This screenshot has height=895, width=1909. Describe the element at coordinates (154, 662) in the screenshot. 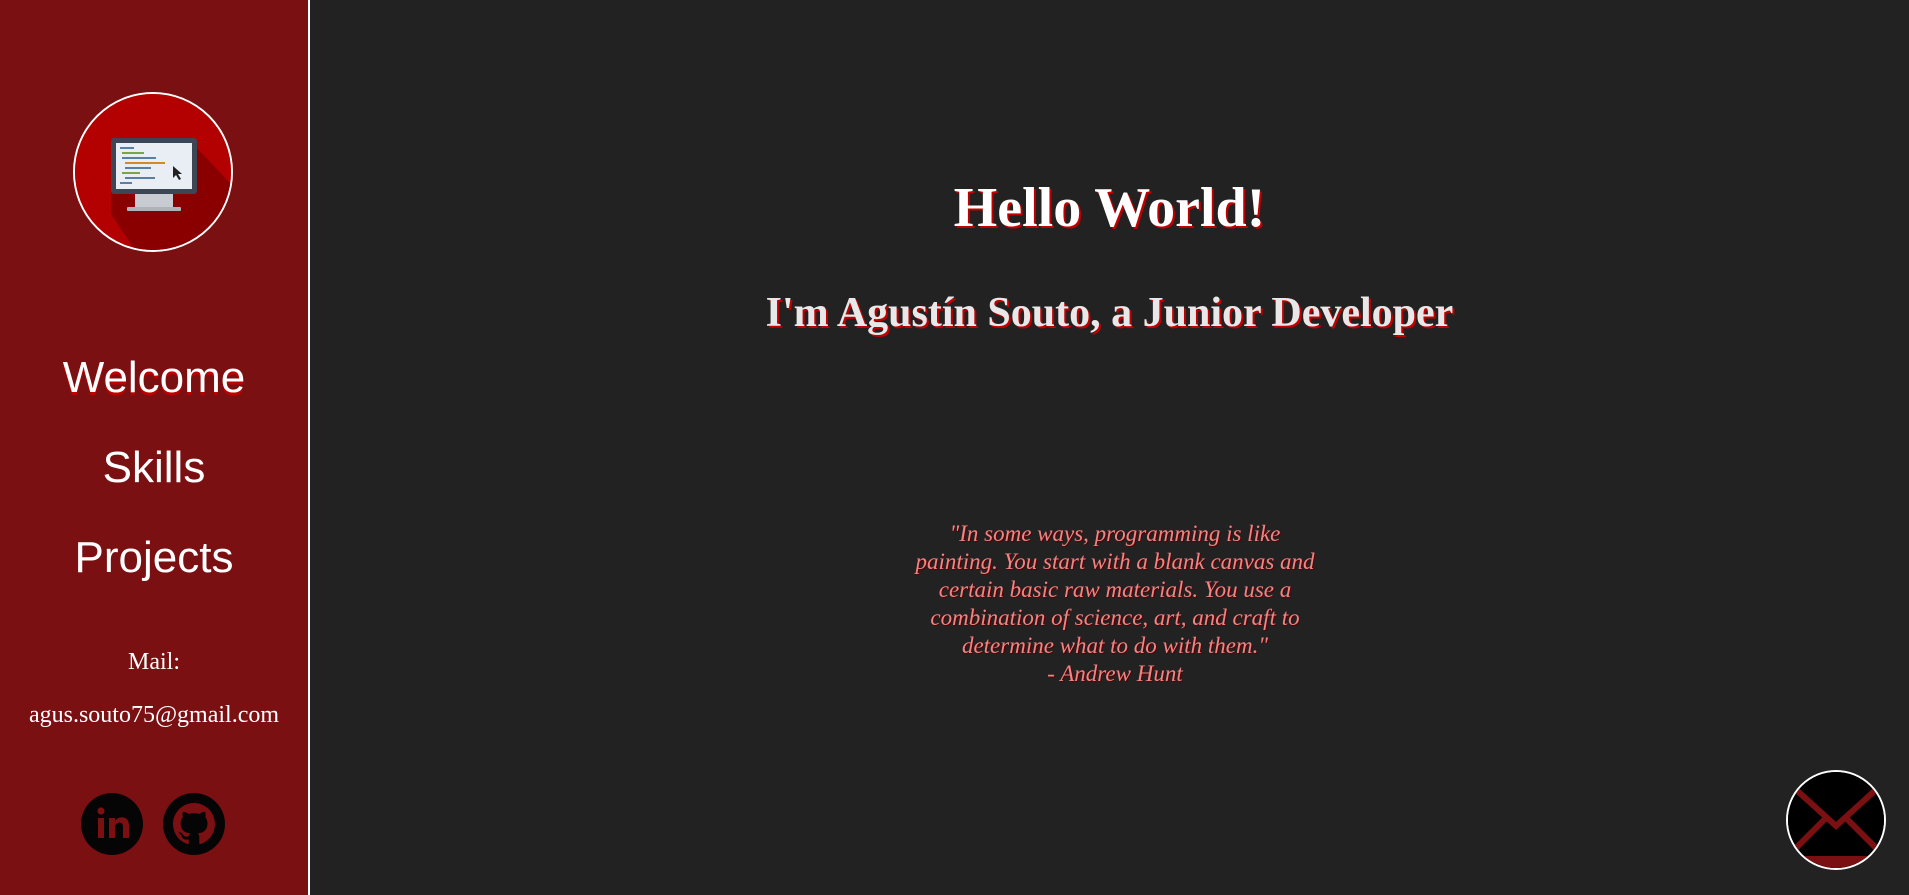

I see `mail-label: Mail:` at that location.